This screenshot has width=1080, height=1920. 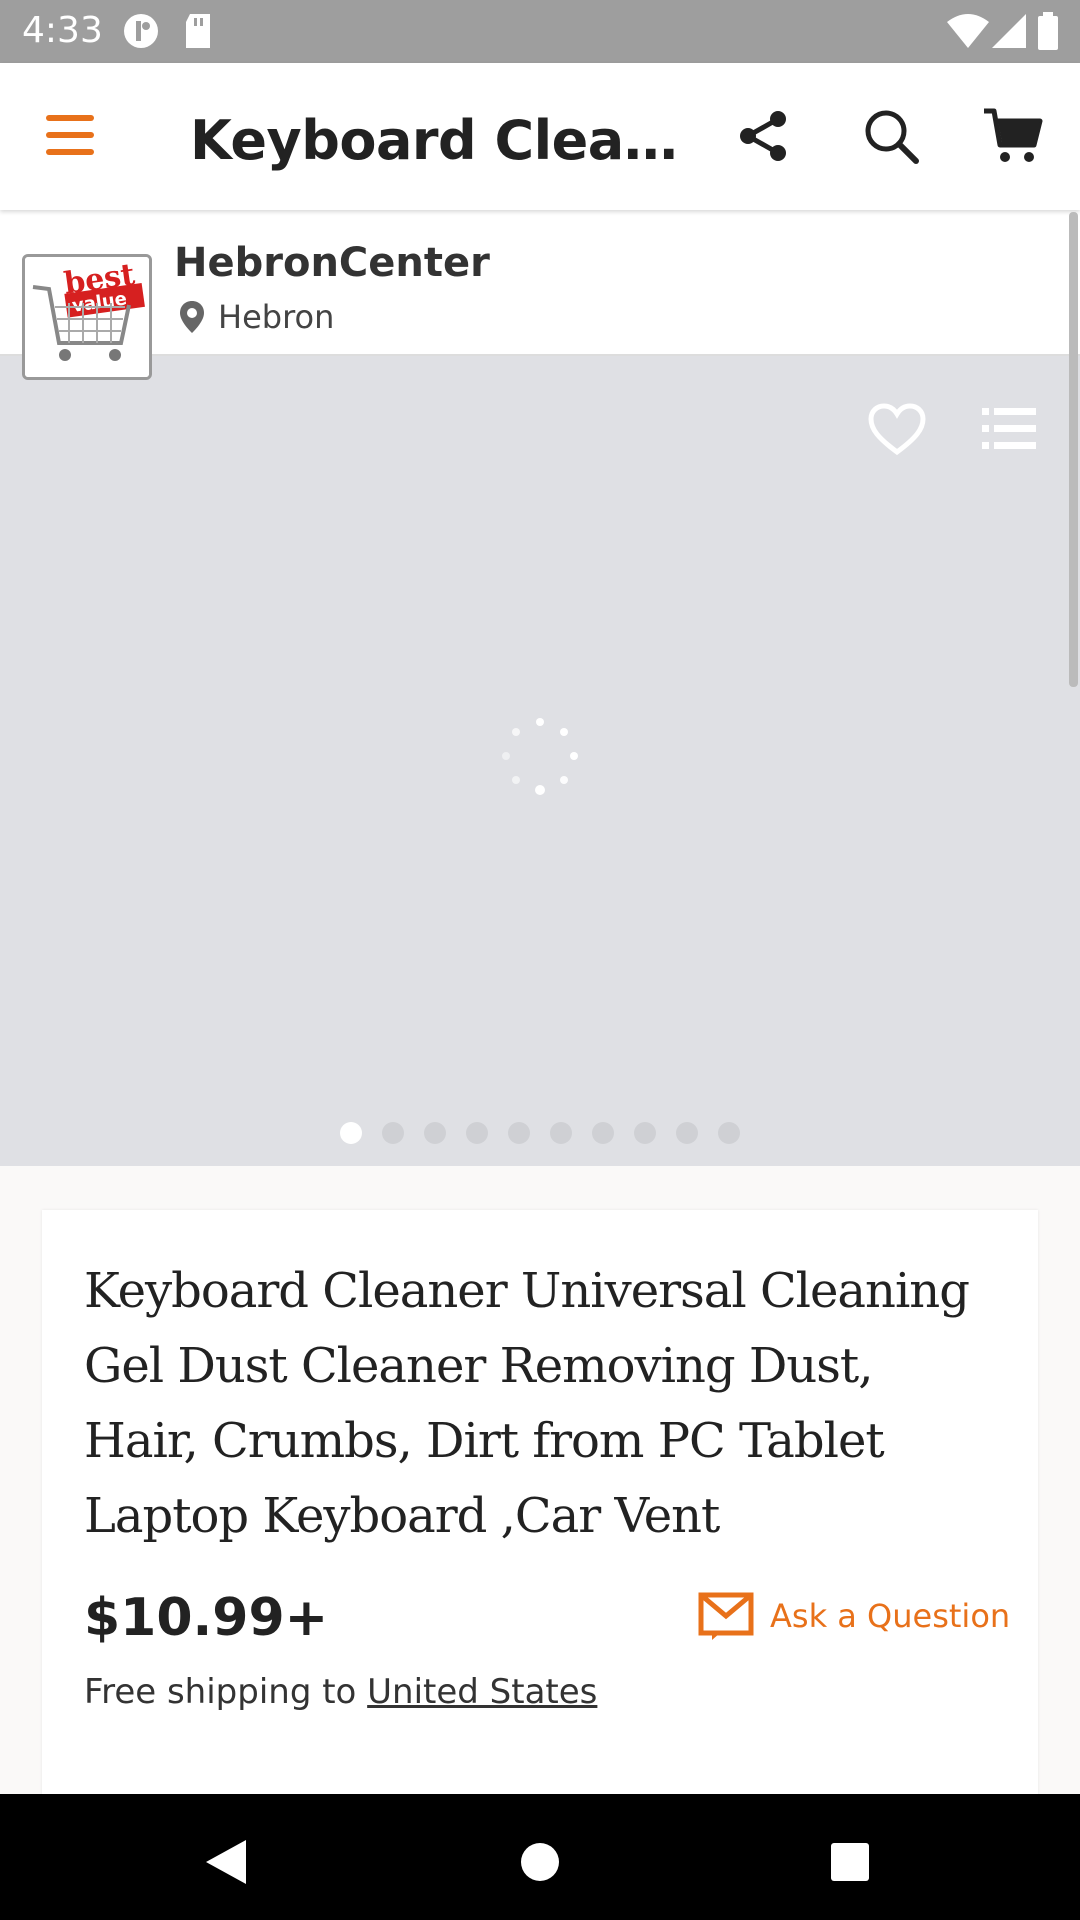 I want to click on share-icon, so click(x=763, y=136).